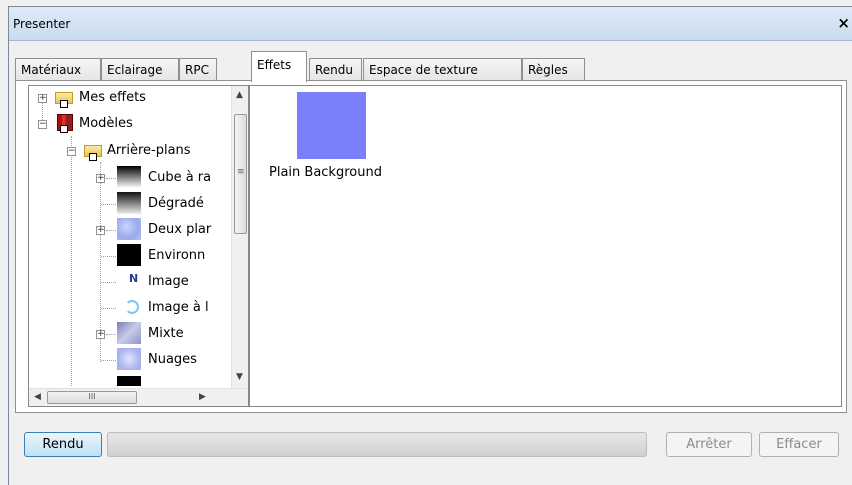 The image size is (852, 485). I want to click on tree-item-cube: + Cube à ra, so click(129, 178).